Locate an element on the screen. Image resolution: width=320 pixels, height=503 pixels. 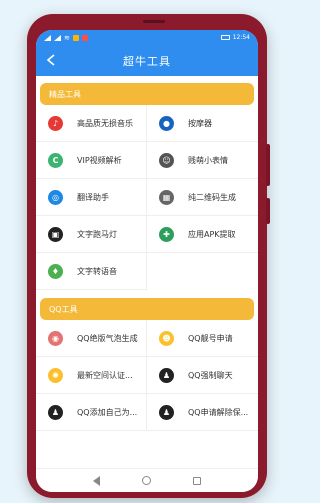
translate-icon: ◎ is located at coordinates (55, 197).